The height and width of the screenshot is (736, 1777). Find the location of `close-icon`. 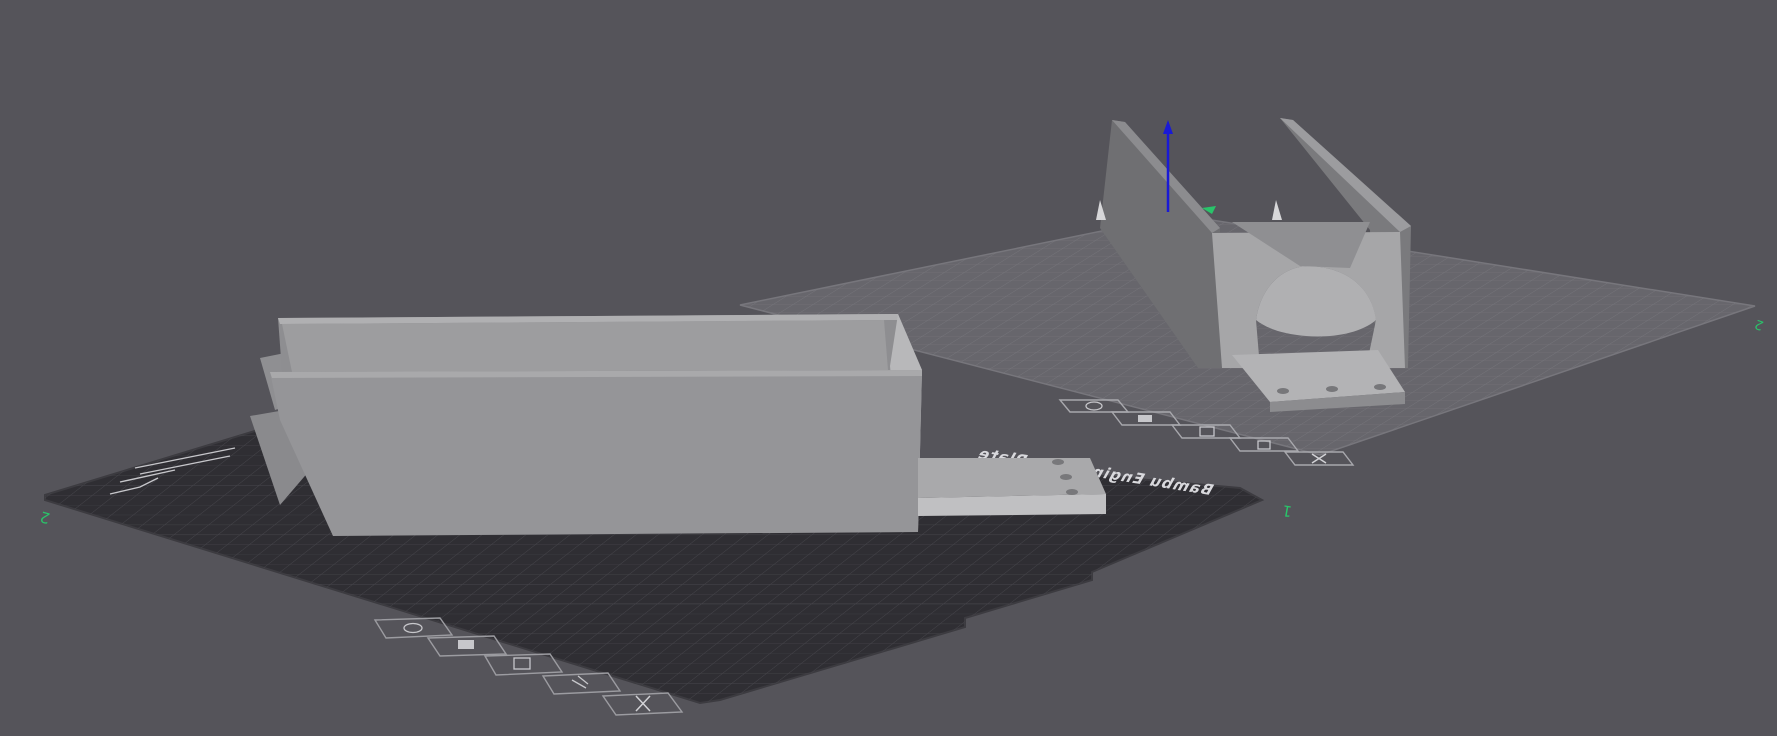

close-icon is located at coordinates (643, 703).